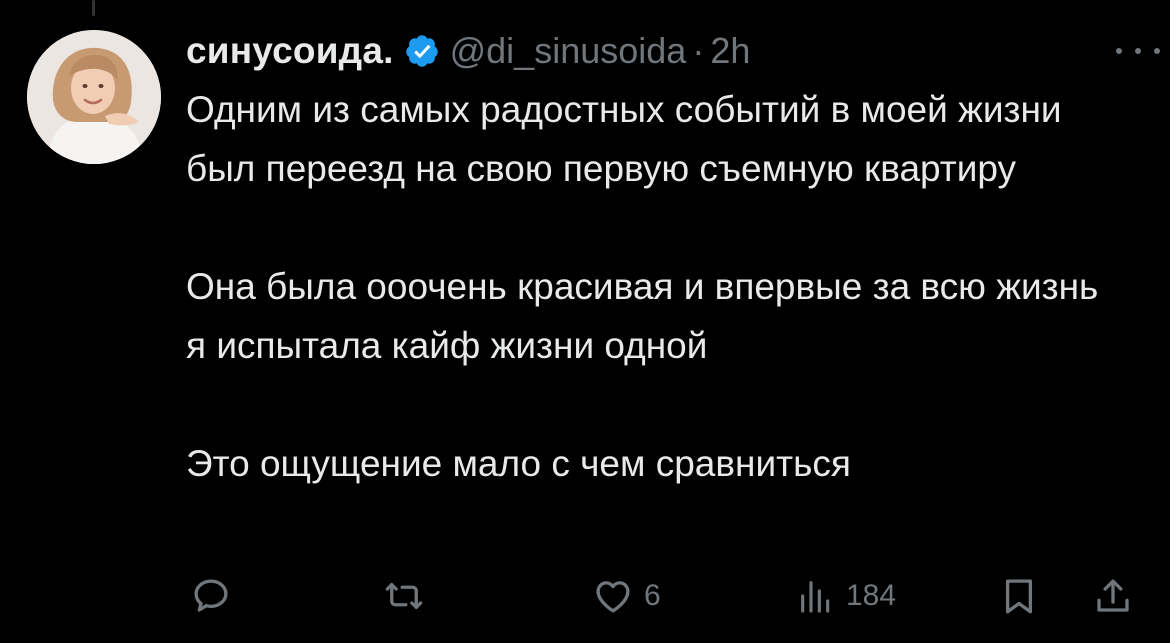 The image size is (1170, 643). Describe the element at coordinates (815, 597) in the screenshot. I see `views-icon` at that location.